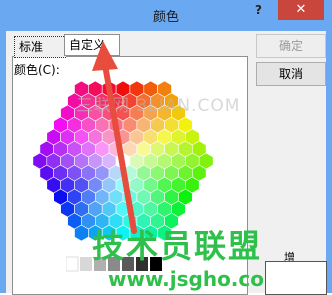  What do you see at coordinates (114, 137) in the screenshot?
I see `red-arrow-annotation` at bounding box center [114, 137].